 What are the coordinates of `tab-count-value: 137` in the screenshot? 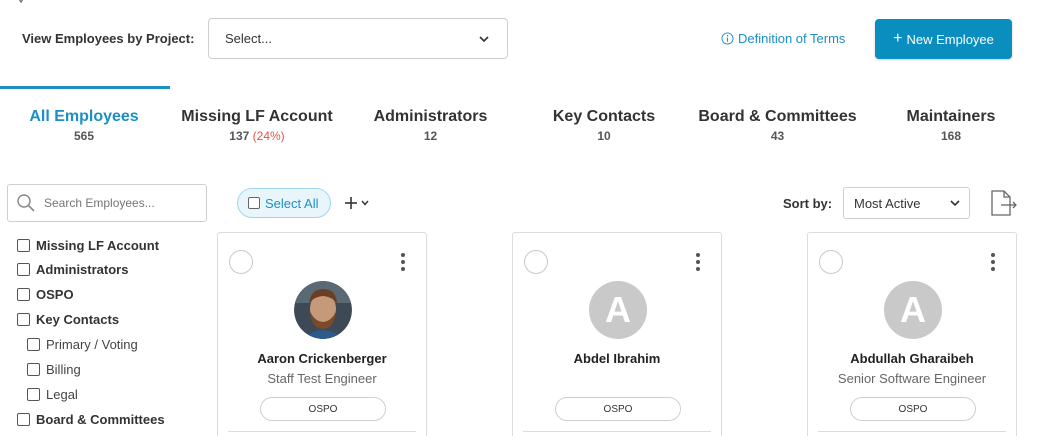 It's located at (239, 136).